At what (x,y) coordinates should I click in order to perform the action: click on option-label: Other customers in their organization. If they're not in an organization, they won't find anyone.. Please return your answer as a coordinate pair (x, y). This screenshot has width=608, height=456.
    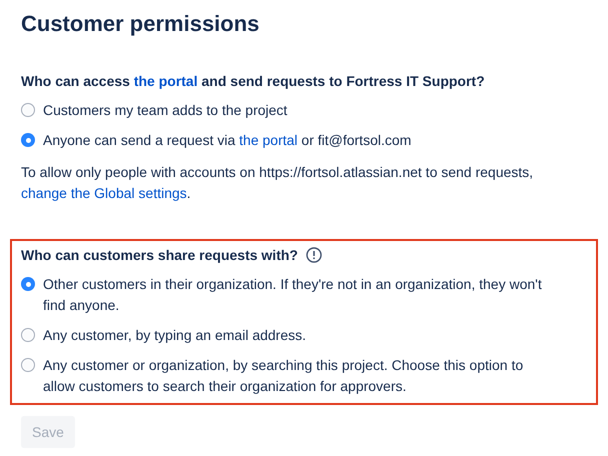
    Looking at the image, I should click on (293, 295).